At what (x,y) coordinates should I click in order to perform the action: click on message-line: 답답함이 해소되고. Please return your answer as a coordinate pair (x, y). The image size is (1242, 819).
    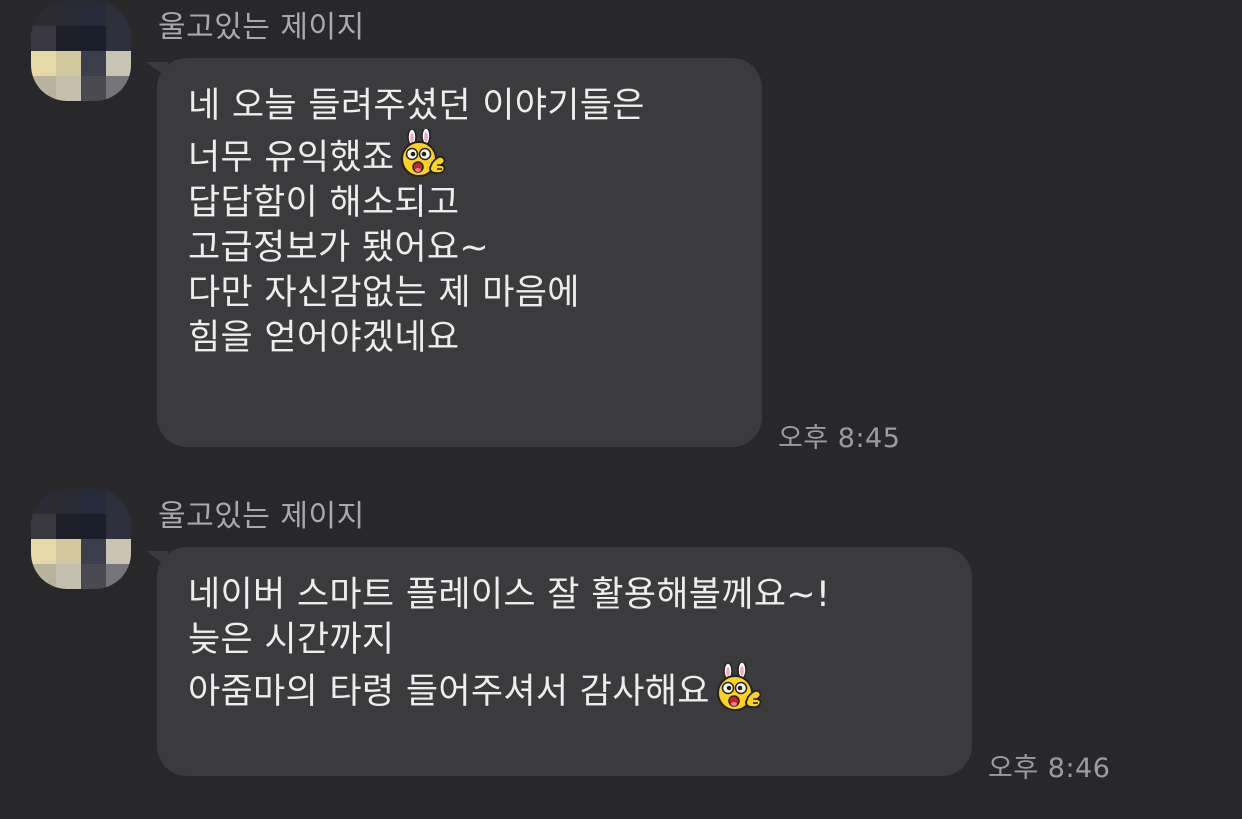
    Looking at the image, I should click on (324, 203).